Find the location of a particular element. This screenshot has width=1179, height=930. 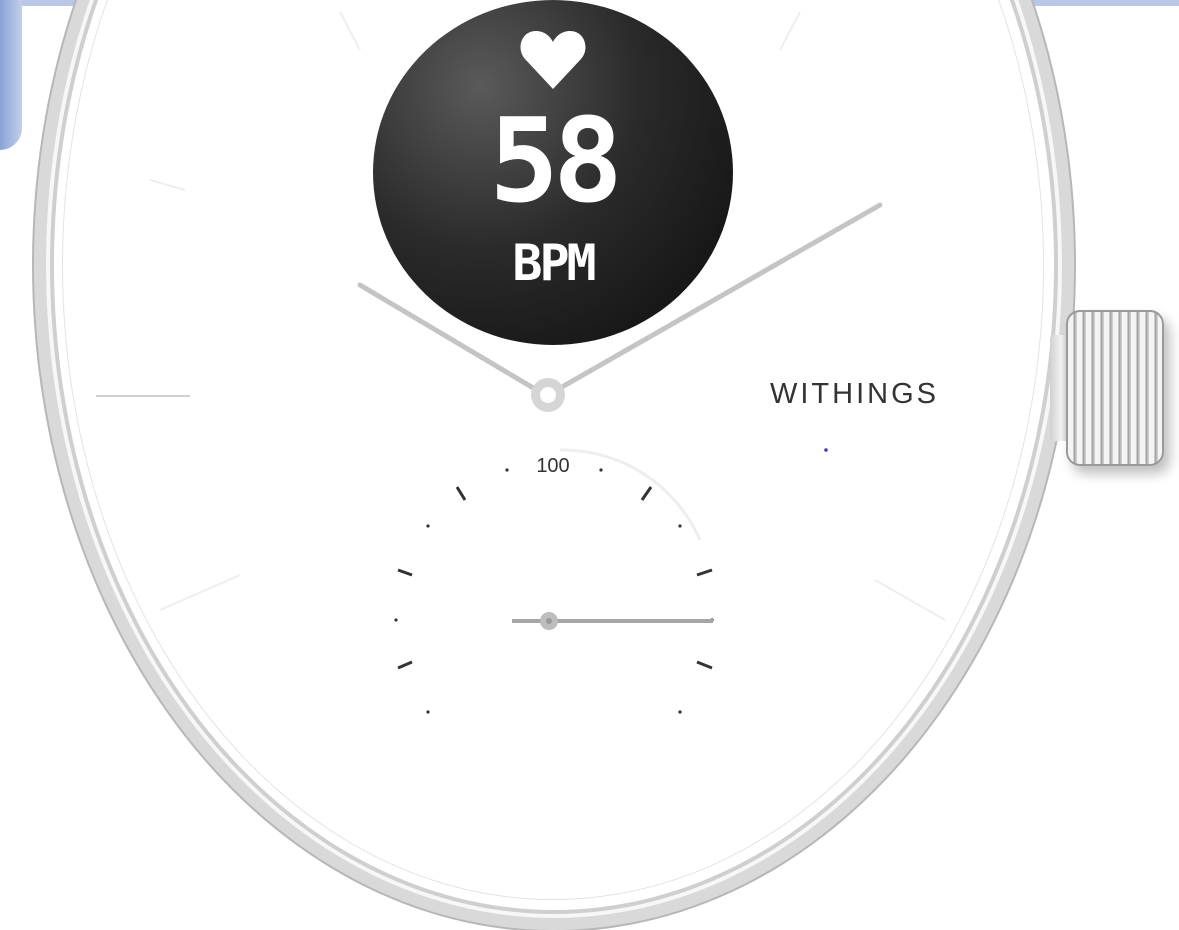

hour-hand is located at coordinates (452, 340).